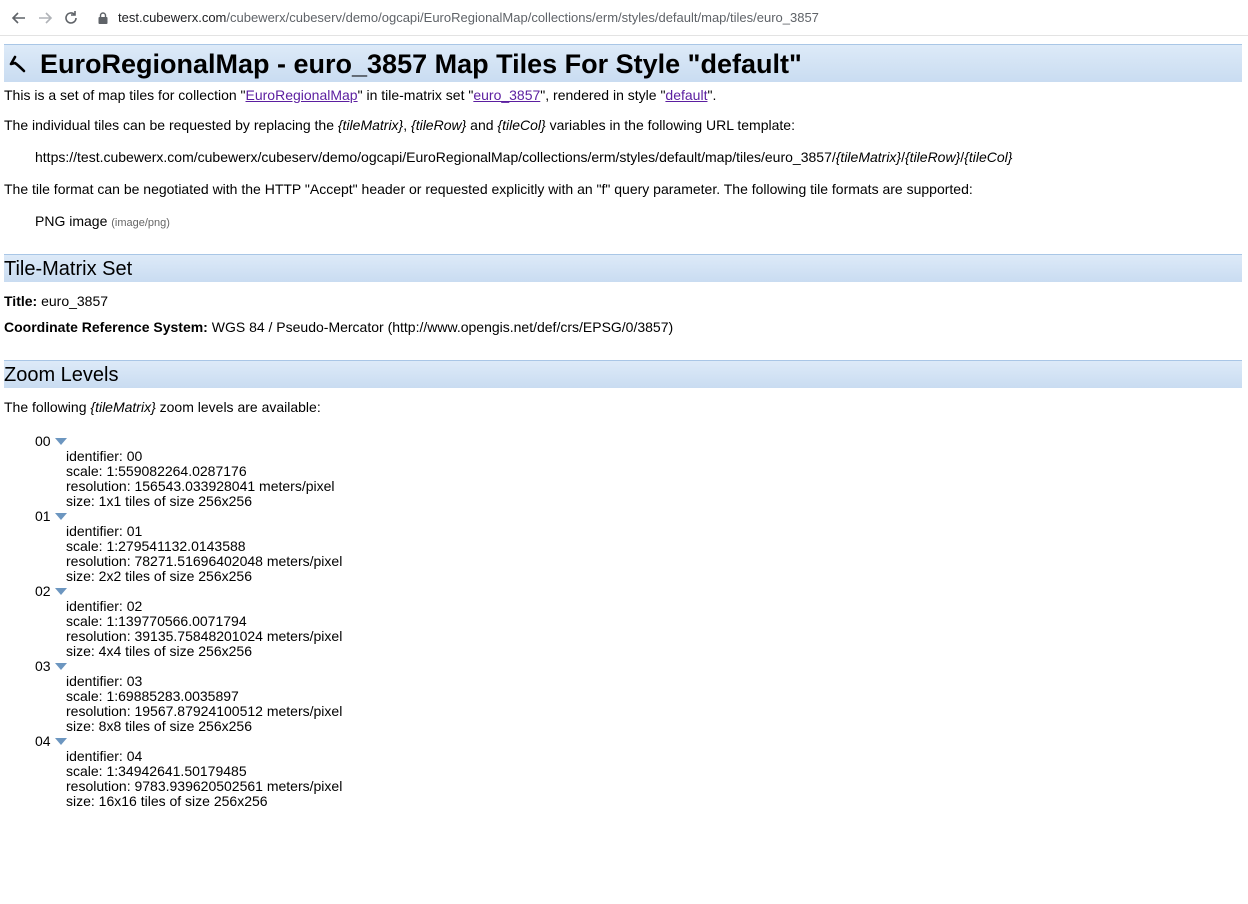 This screenshot has height=904, width=1248. Describe the element at coordinates (21, 301) in the screenshot. I see `tms-title-label: Title:` at that location.